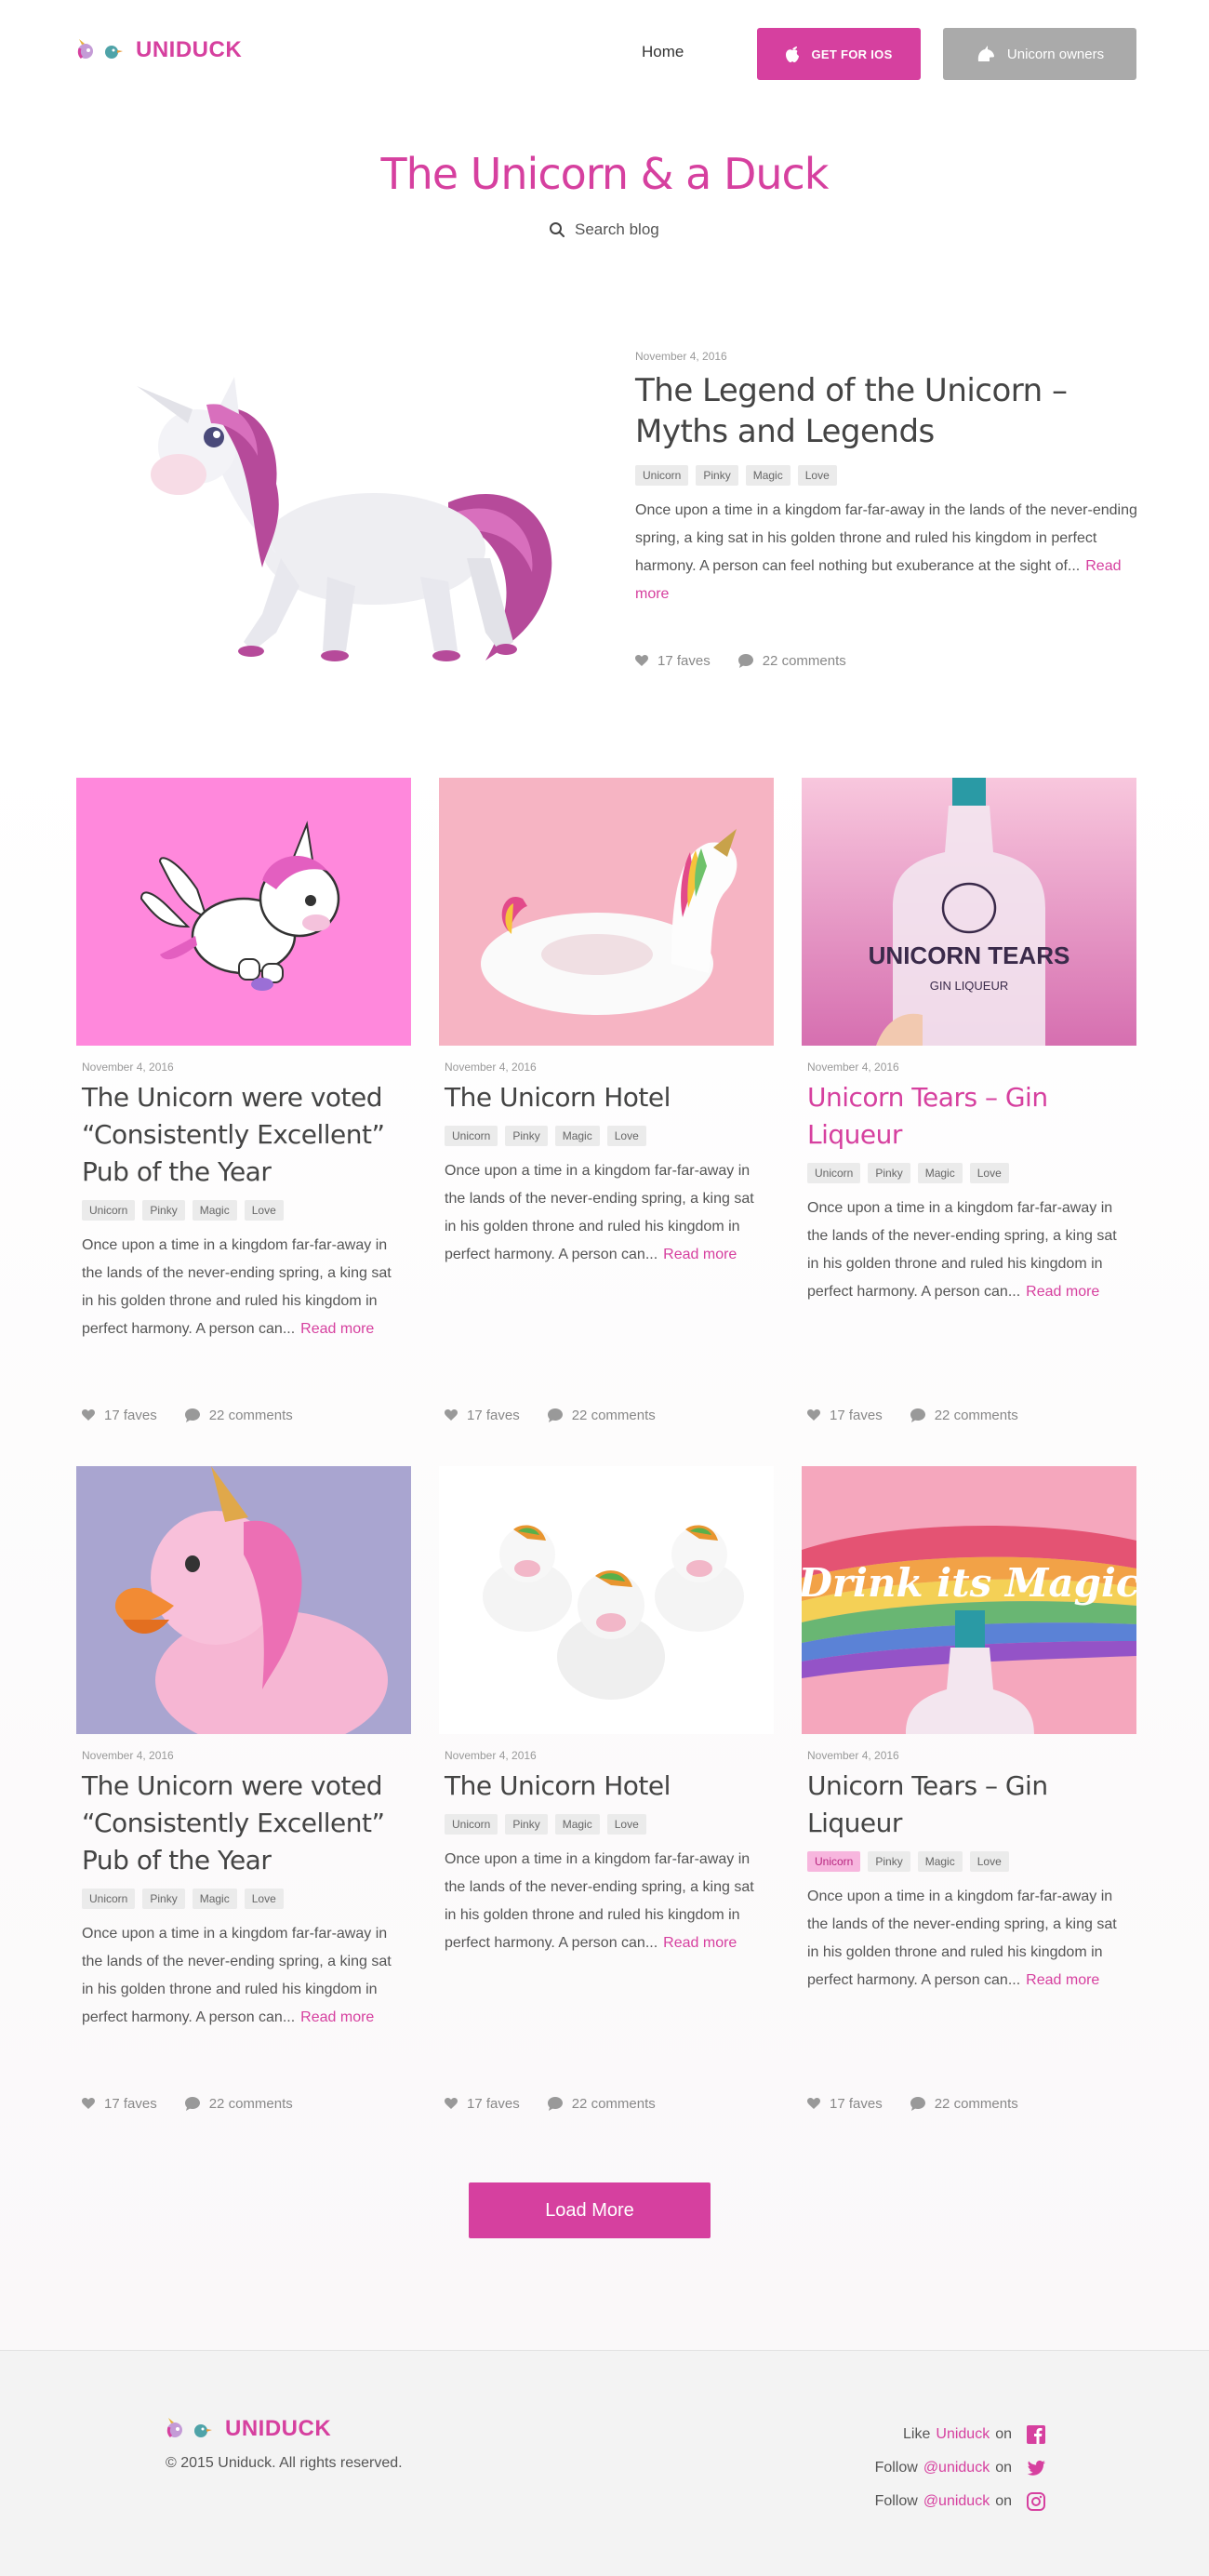 Image resolution: width=1209 pixels, height=2576 pixels. What do you see at coordinates (1003, 2434) in the screenshot?
I see `on-text: on` at bounding box center [1003, 2434].